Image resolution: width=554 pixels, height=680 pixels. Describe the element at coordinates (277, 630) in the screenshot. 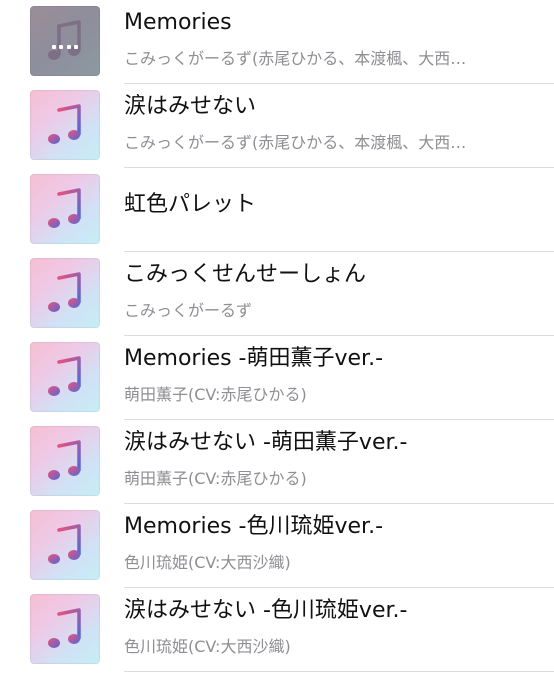

I see `song-row: 涙はみせない -色川琉姫ver.- 色川琉姫(CV:大西沙織)` at that location.